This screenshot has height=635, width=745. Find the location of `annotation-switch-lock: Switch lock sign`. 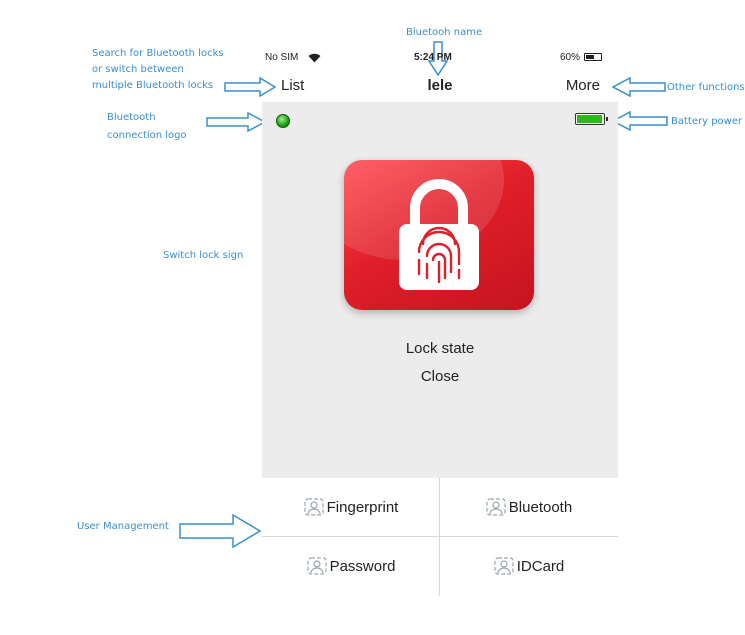

annotation-switch-lock: Switch lock sign is located at coordinates (203, 255).